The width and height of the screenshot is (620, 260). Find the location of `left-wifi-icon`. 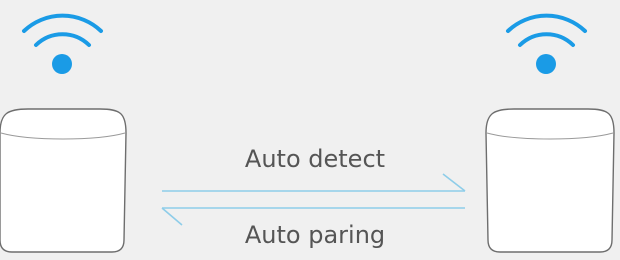

left-wifi-icon is located at coordinates (62, 43).